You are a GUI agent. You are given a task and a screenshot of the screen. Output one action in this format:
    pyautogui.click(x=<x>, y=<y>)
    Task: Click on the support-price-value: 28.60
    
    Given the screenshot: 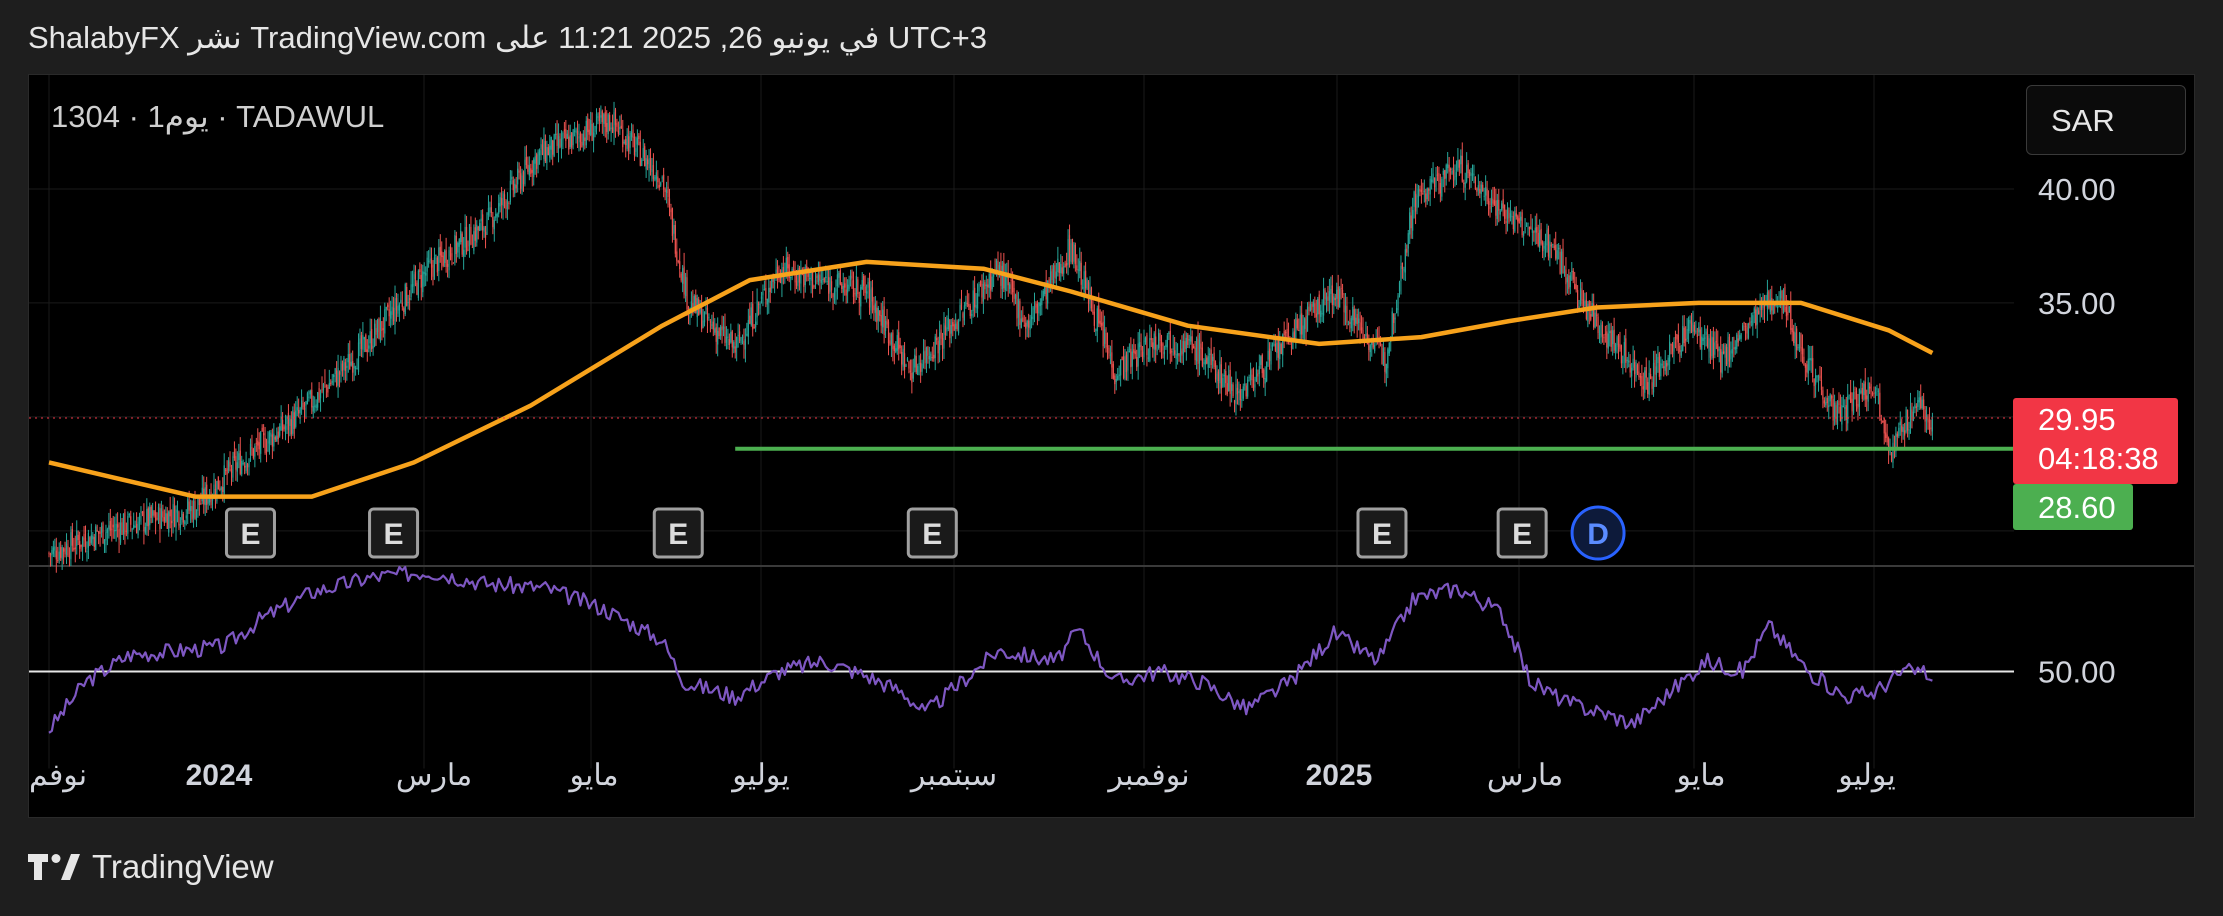 What is the action you would take?
    pyautogui.click(x=2077, y=507)
    